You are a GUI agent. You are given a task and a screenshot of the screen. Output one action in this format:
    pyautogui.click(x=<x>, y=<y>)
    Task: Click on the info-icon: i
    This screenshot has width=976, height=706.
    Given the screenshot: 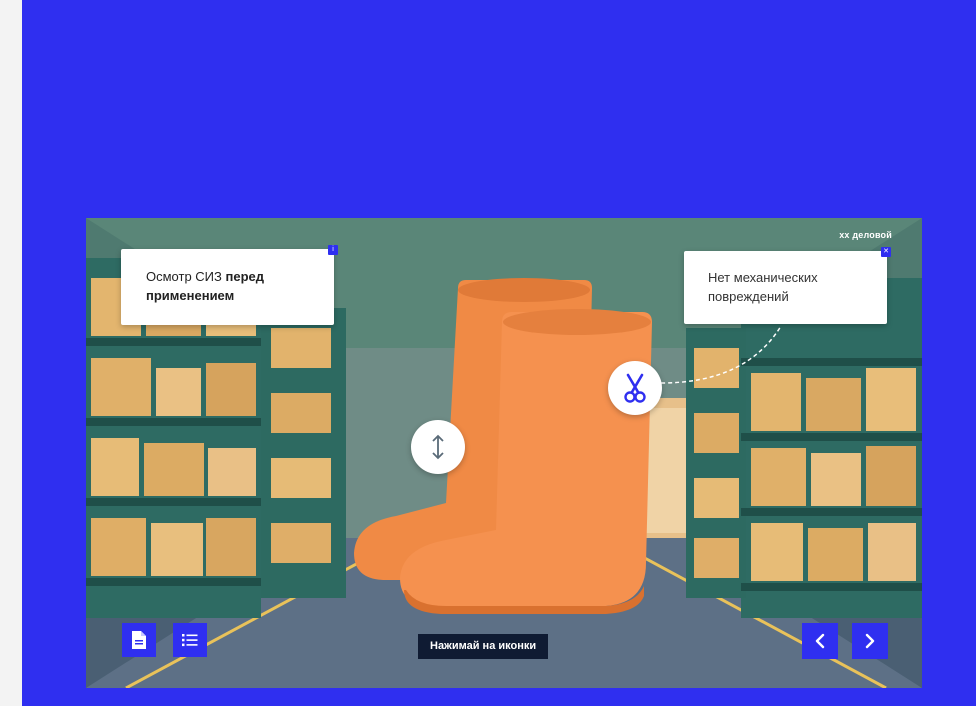 What is the action you would take?
    pyautogui.click(x=333, y=250)
    